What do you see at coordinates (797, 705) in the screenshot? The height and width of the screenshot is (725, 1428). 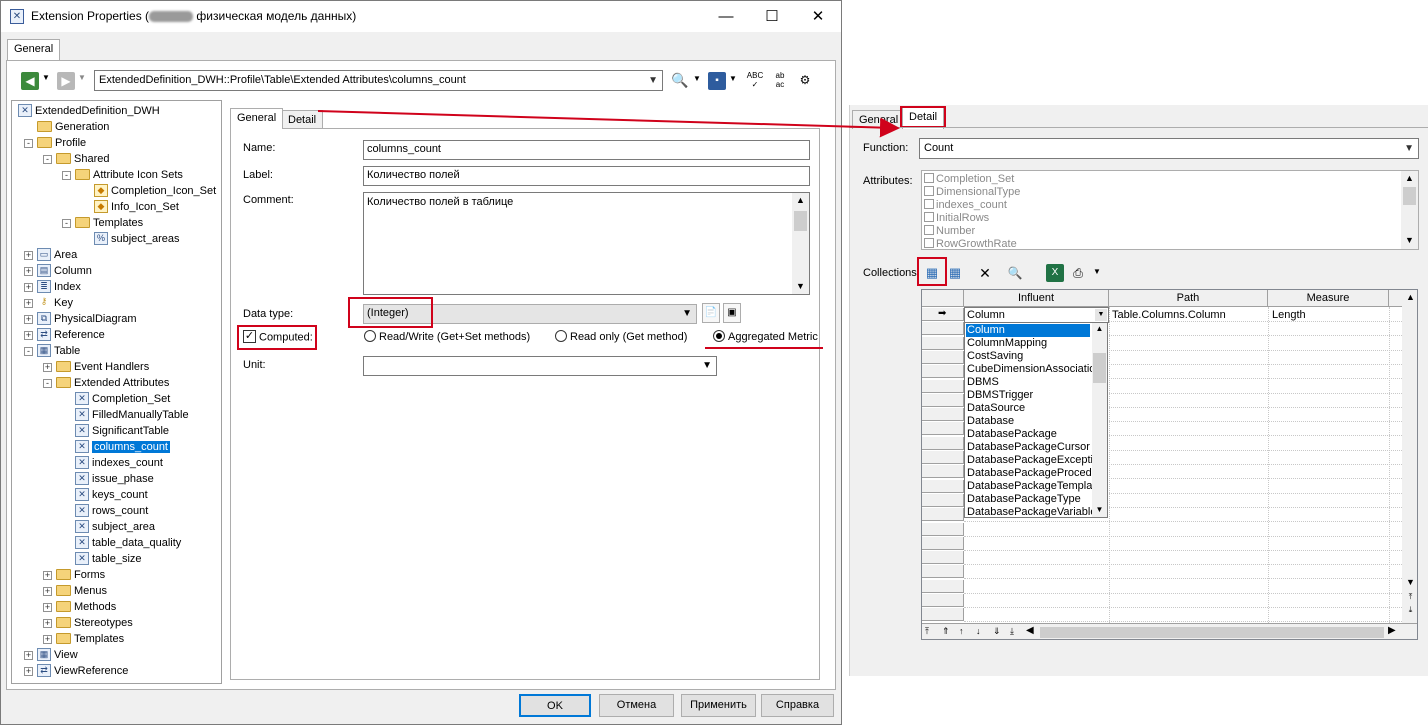 I see `help-button: Справка` at bounding box center [797, 705].